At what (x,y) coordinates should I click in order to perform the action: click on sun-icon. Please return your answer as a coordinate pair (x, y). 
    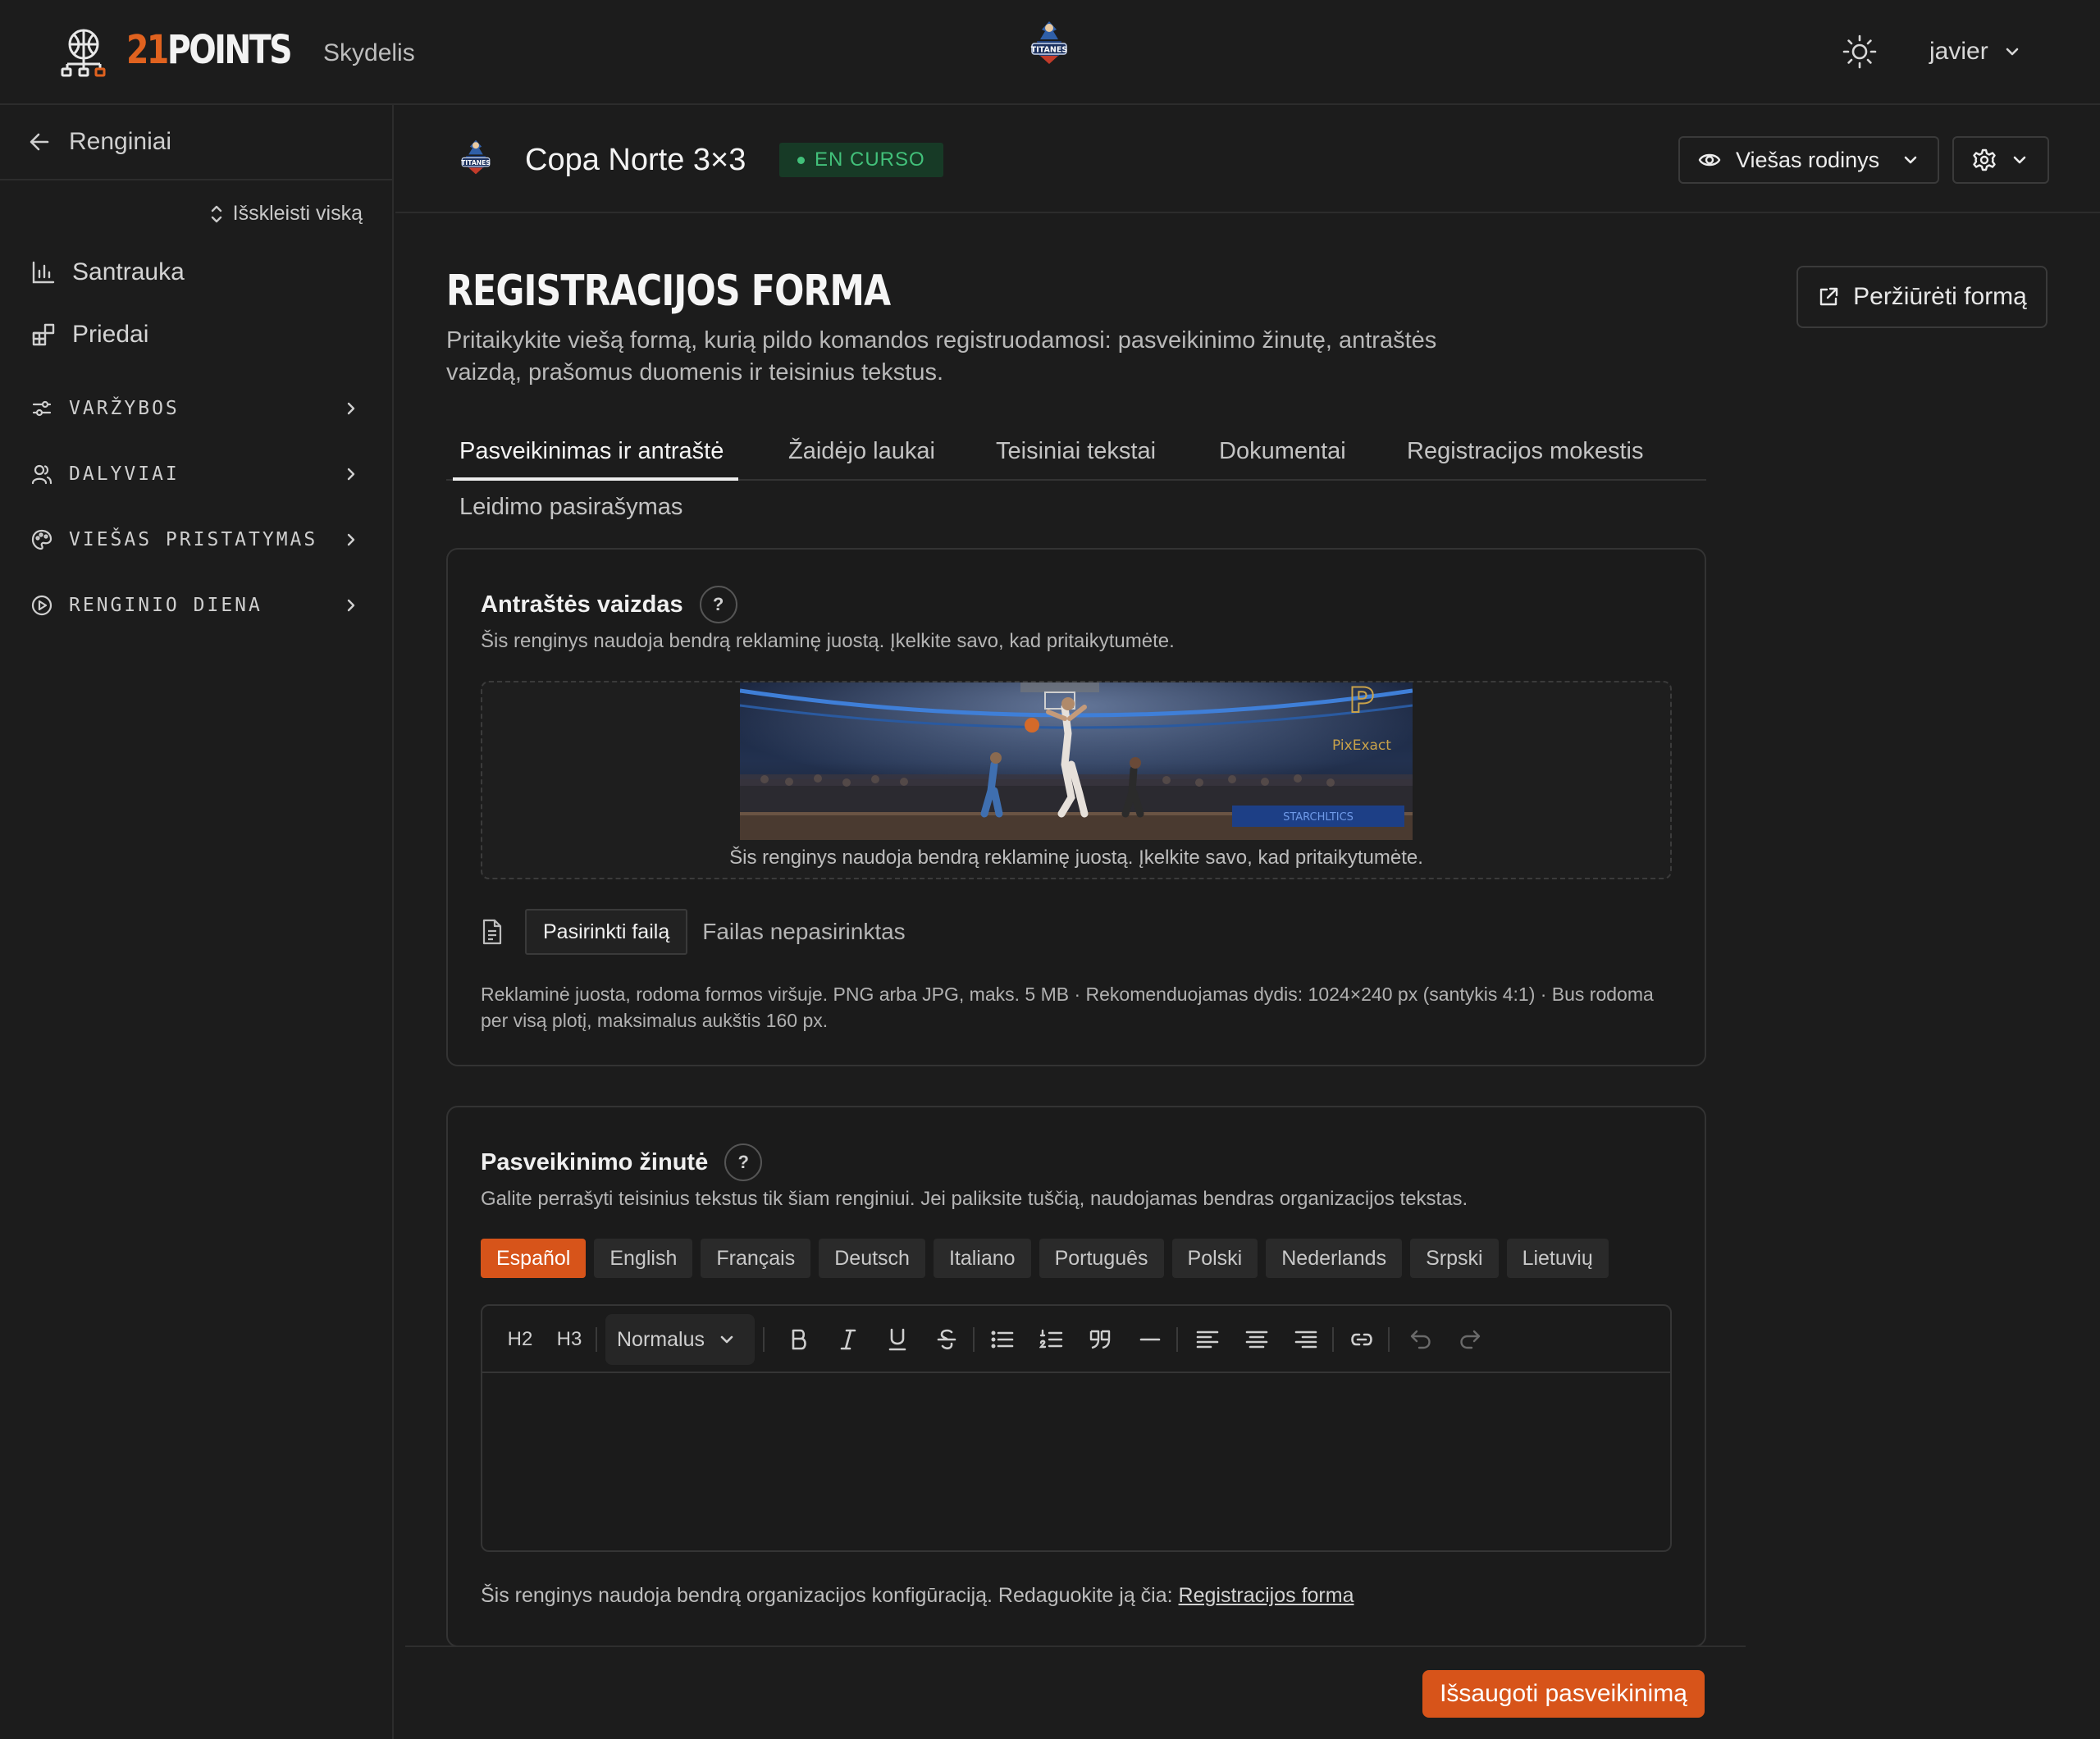
    Looking at the image, I should click on (1860, 52).